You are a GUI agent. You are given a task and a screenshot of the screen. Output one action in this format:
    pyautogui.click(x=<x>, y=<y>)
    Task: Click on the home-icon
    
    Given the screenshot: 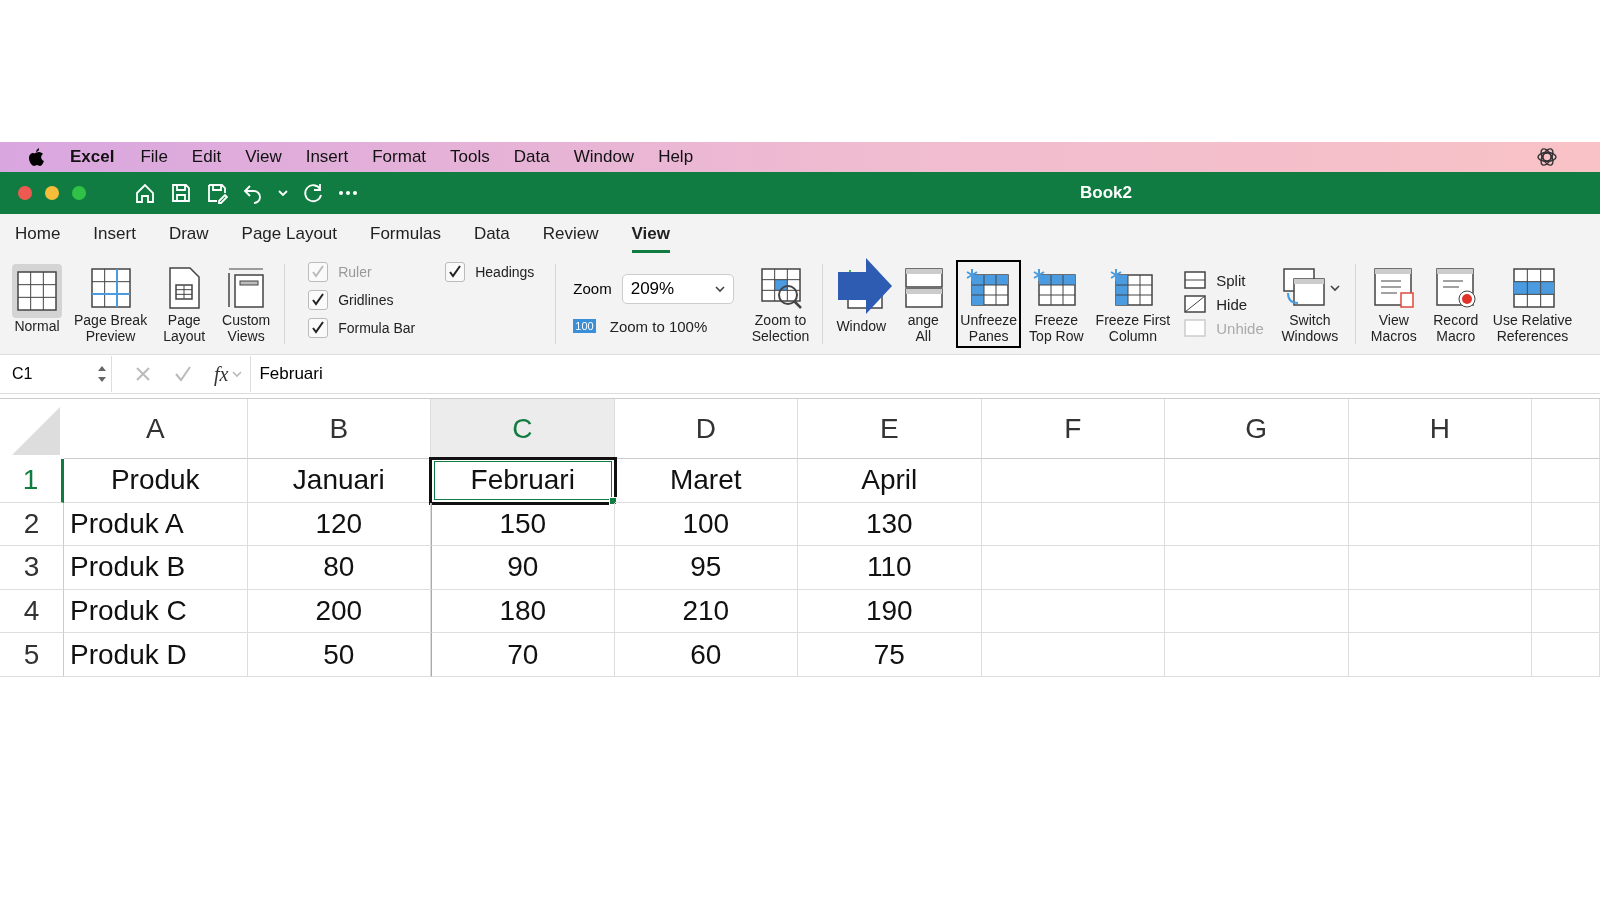 What is the action you would take?
    pyautogui.click(x=145, y=193)
    